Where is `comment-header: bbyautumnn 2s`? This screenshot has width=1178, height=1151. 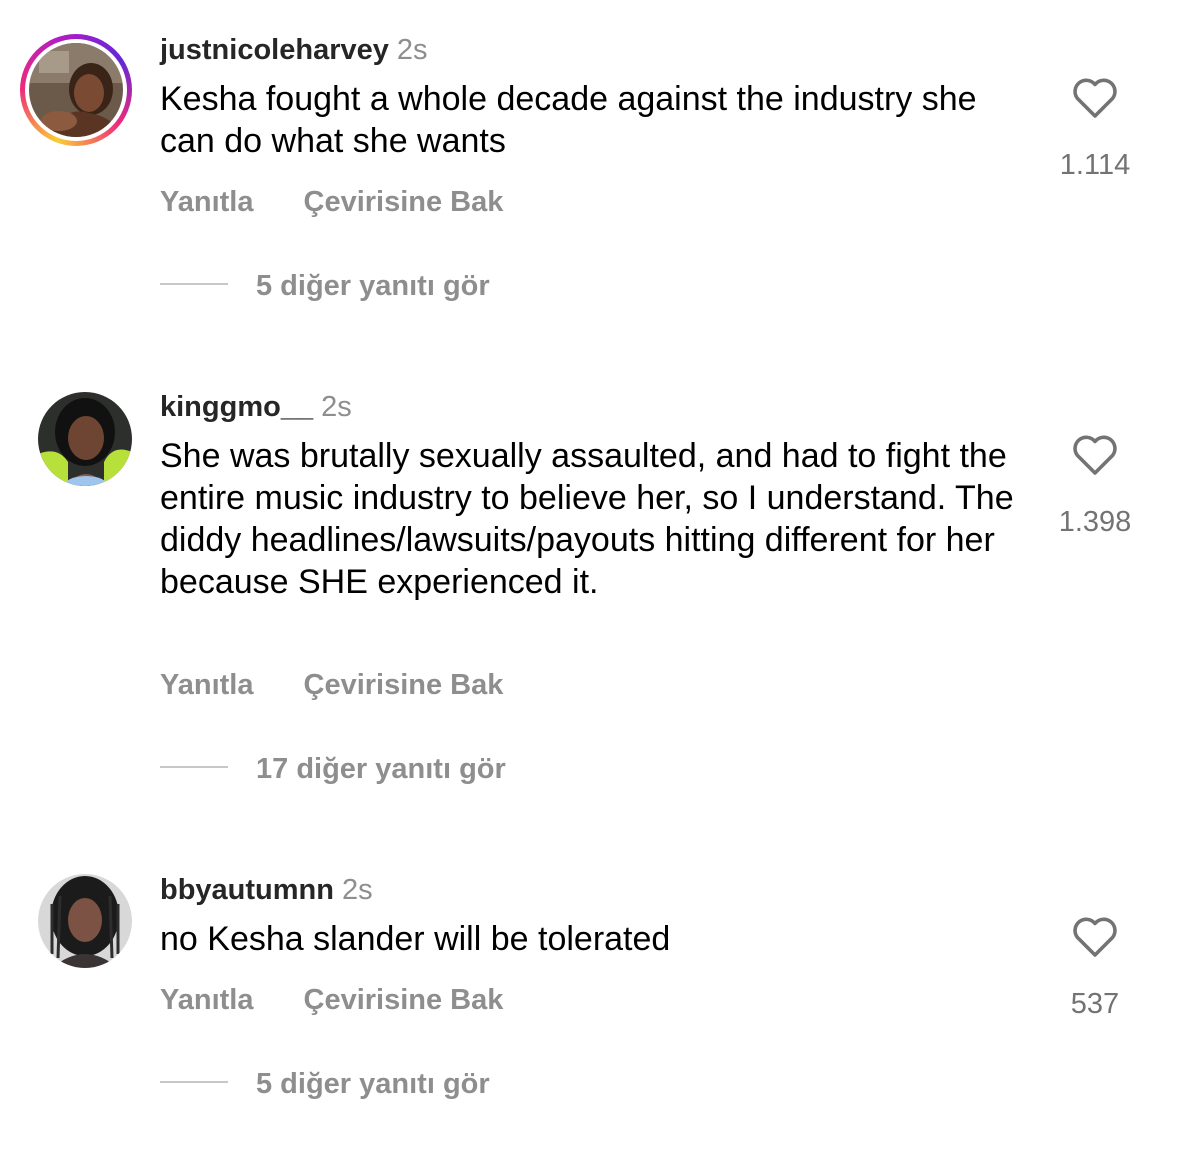 comment-header: bbyautumnn 2s is located at coordinates (266, 890).